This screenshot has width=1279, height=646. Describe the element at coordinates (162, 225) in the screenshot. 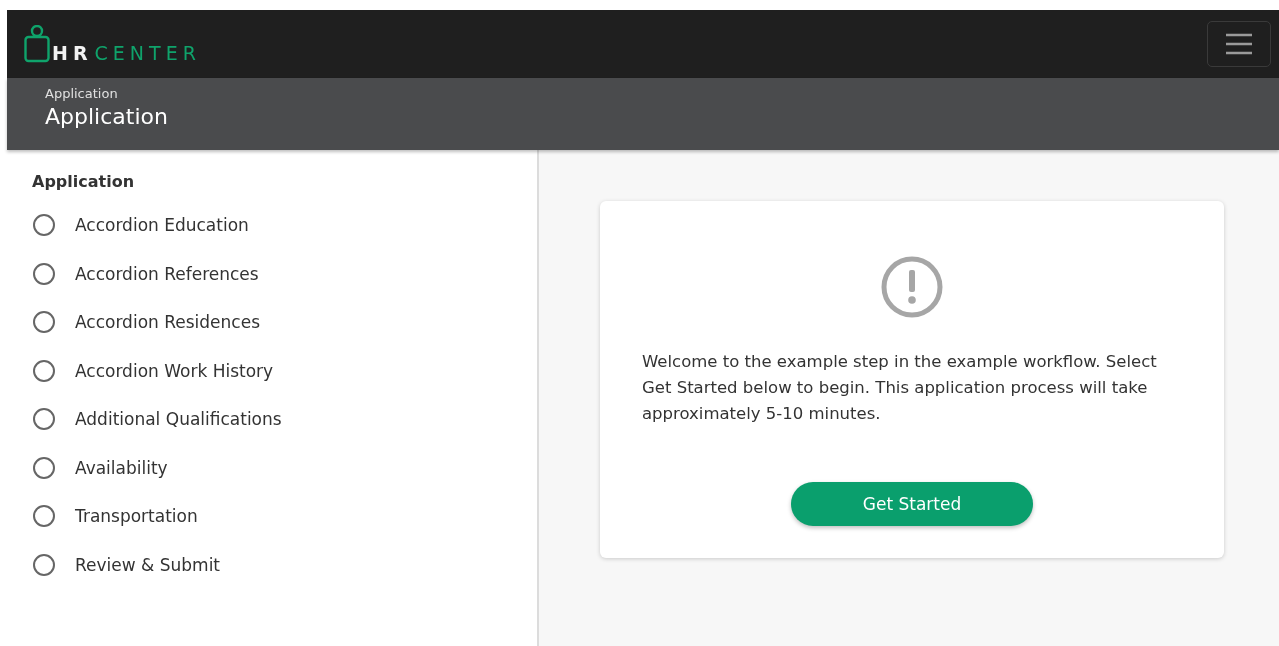

I see `step-label: Accordion Education` at that location.